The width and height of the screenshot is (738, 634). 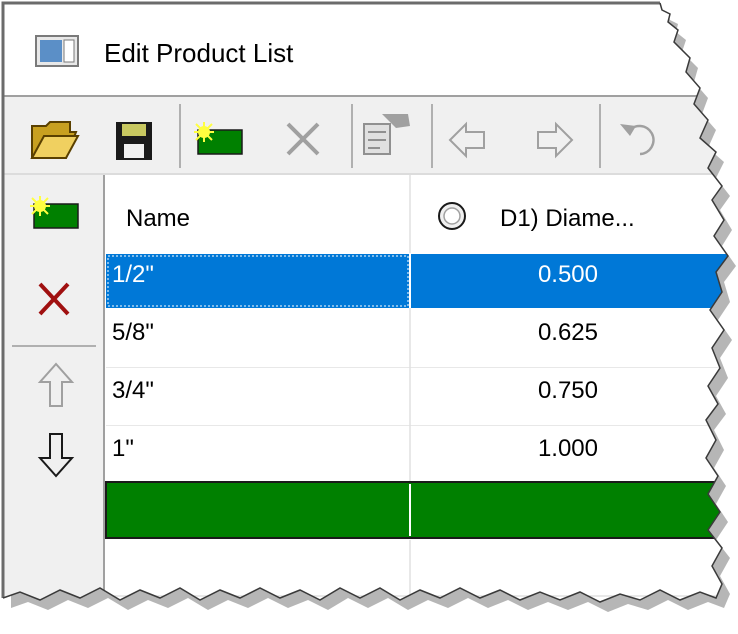 What do you see at coordinates (568, 448) in the screenshot?
I see `cell-diameter: 1.000` at bounding box center [568, 448].